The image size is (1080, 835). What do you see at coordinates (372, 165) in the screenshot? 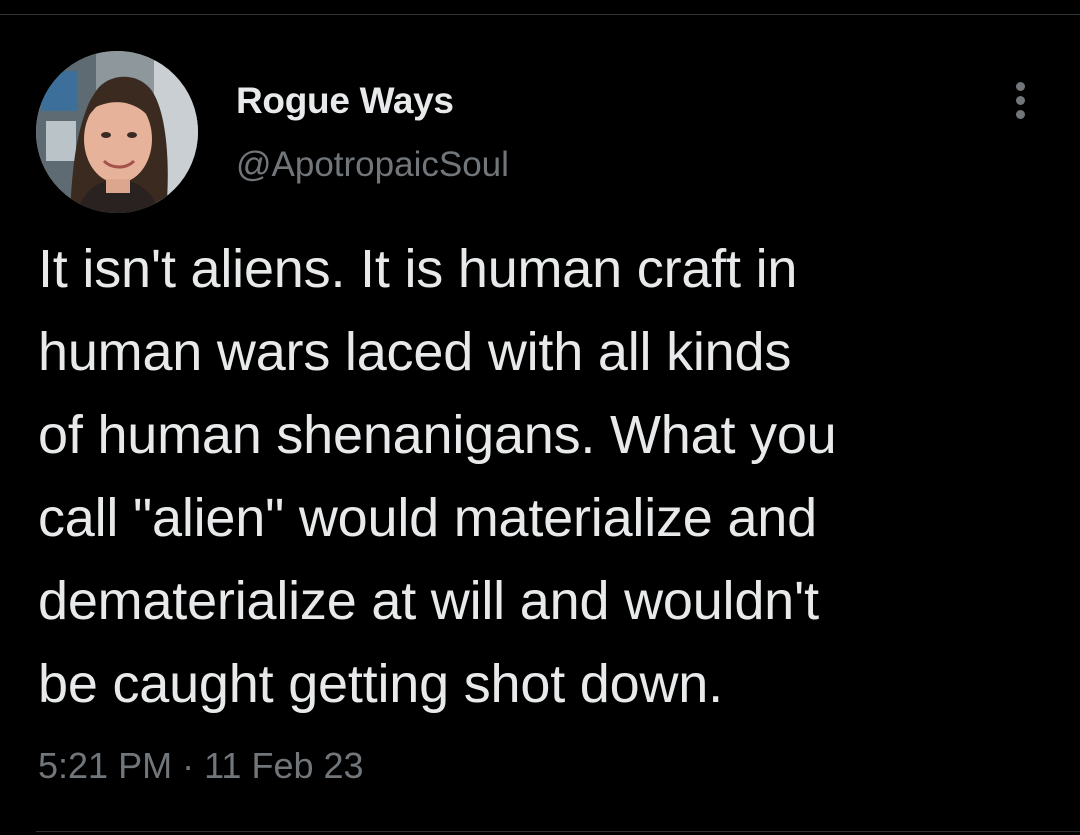
I see `author-handle: @ApotropaicSoul` at bounding box center [372, 165].